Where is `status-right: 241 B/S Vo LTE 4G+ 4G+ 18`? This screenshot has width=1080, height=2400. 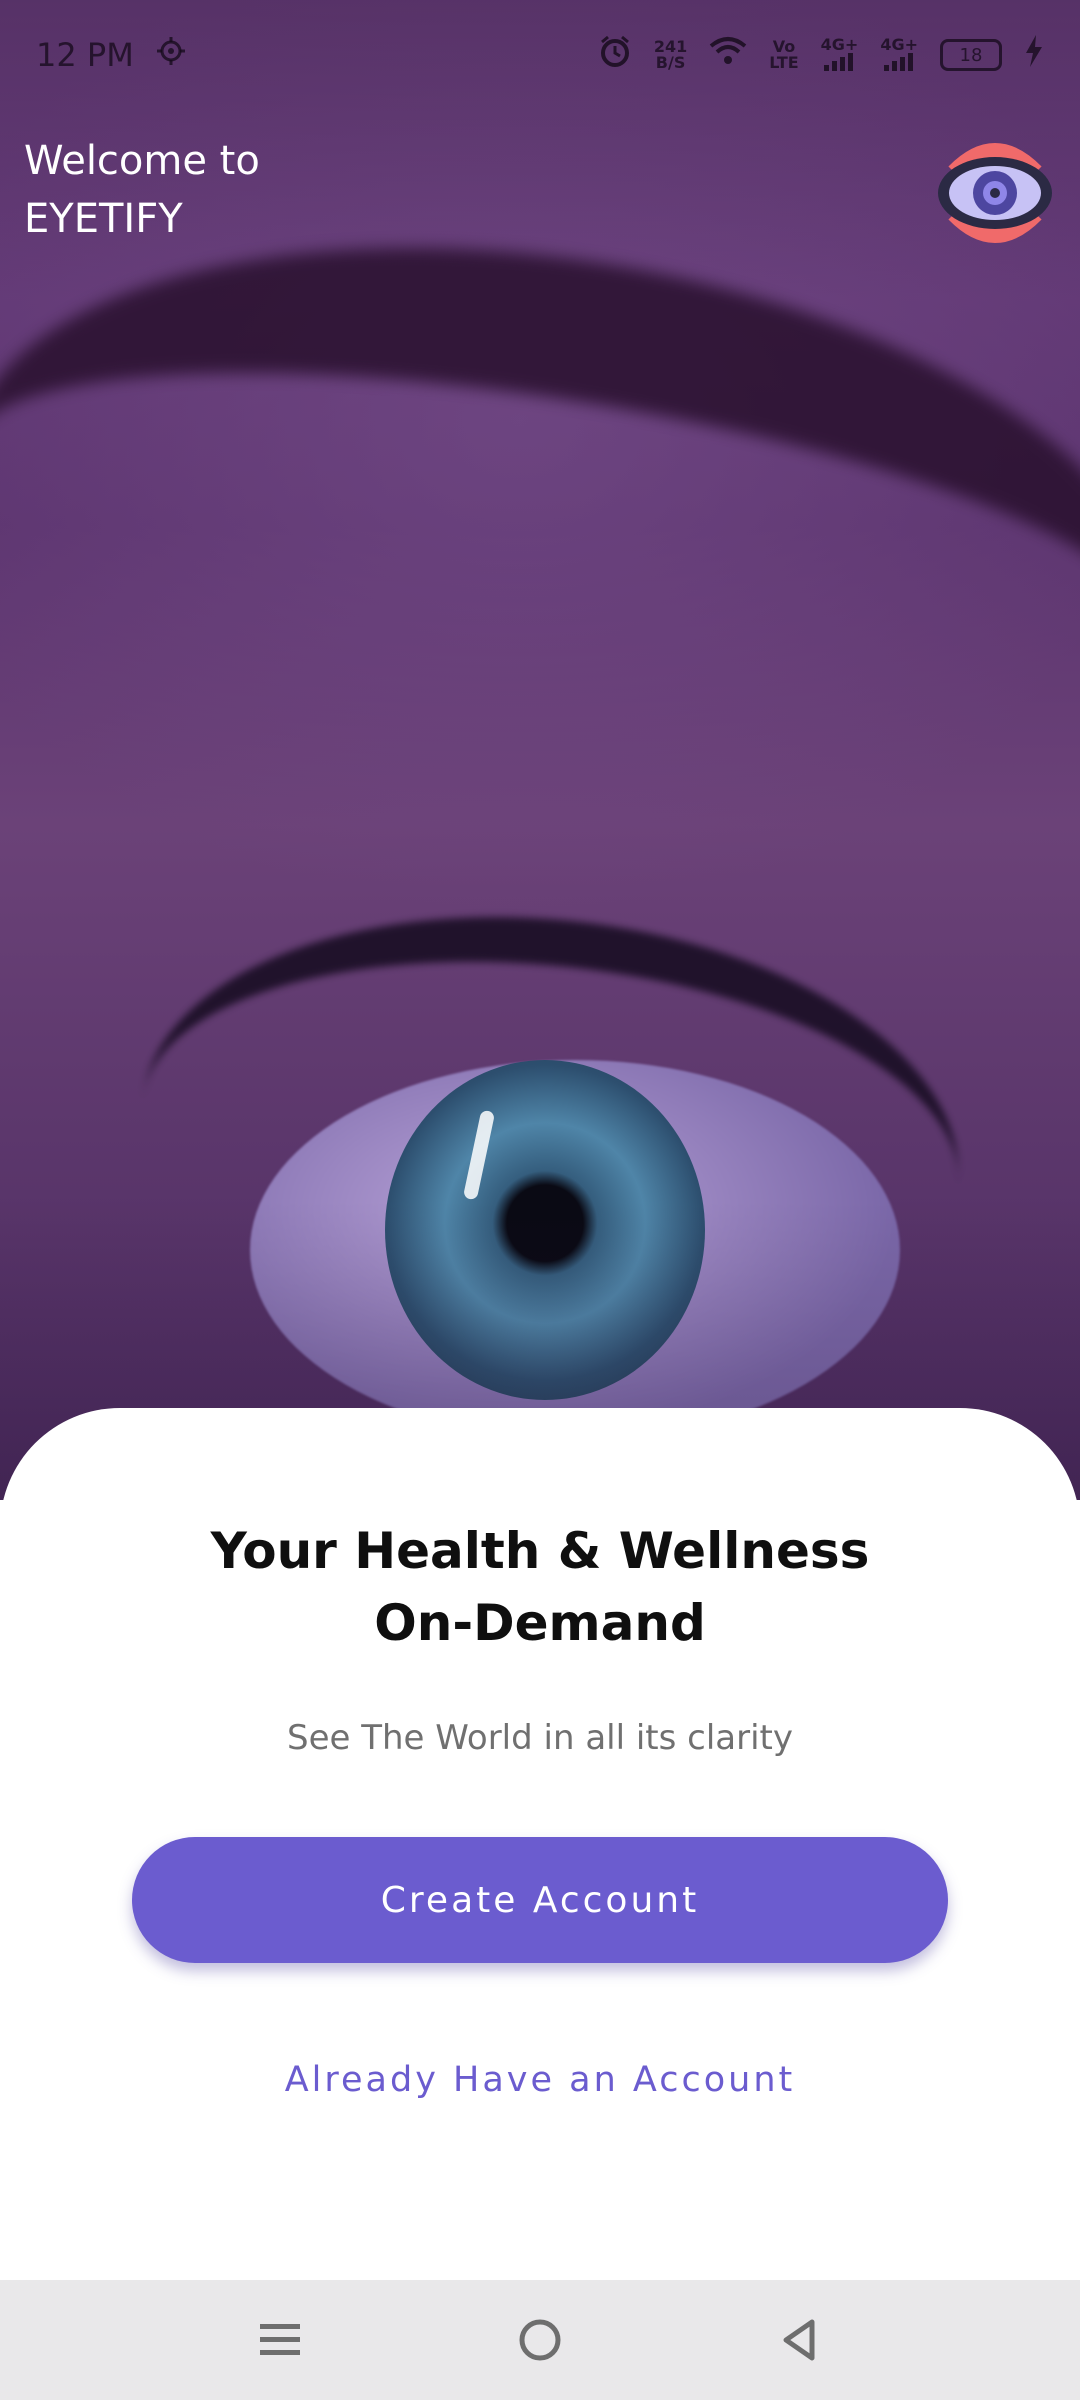
status-right: 241 B/S Vo LTE 4G+ 4G+ 18 is located at coordinates (821, 55).